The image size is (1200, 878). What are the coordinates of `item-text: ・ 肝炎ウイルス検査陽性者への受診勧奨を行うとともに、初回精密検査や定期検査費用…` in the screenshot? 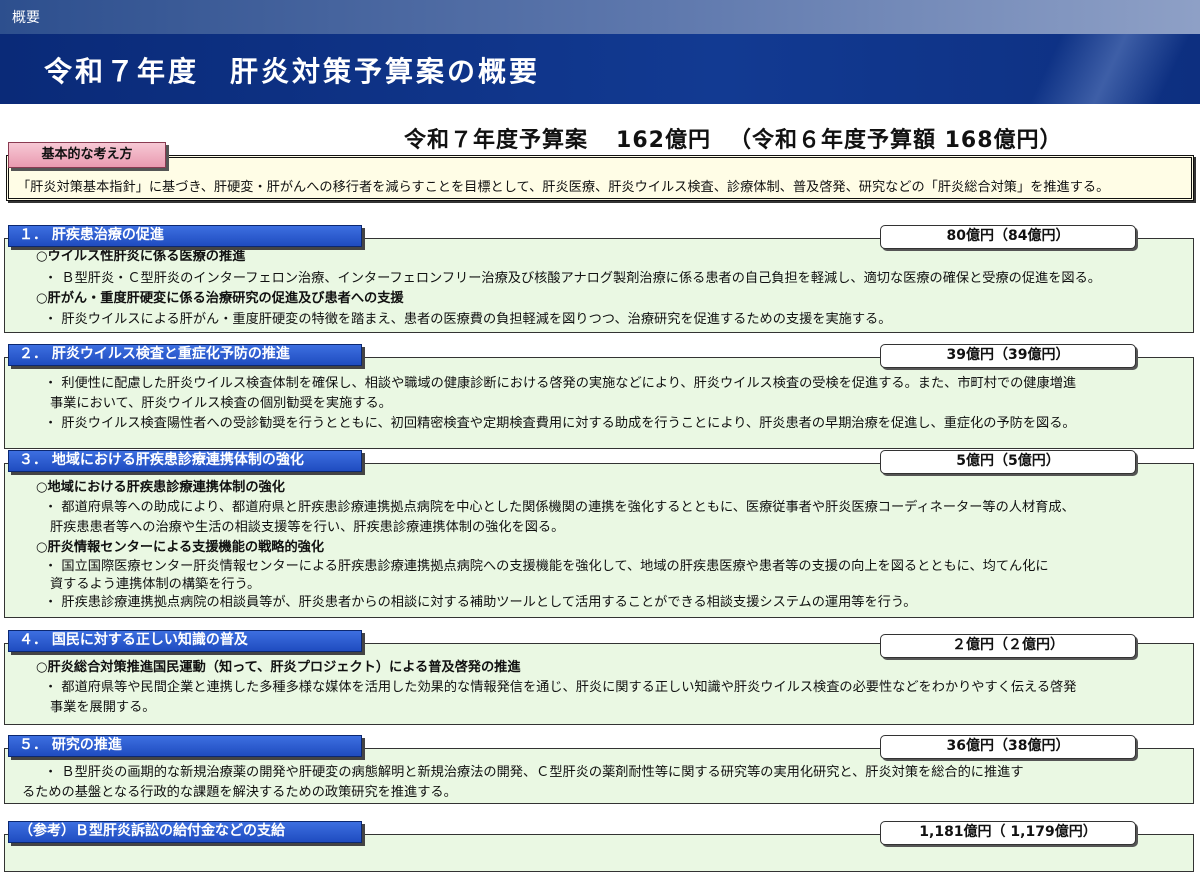 It's located at (560, 423).